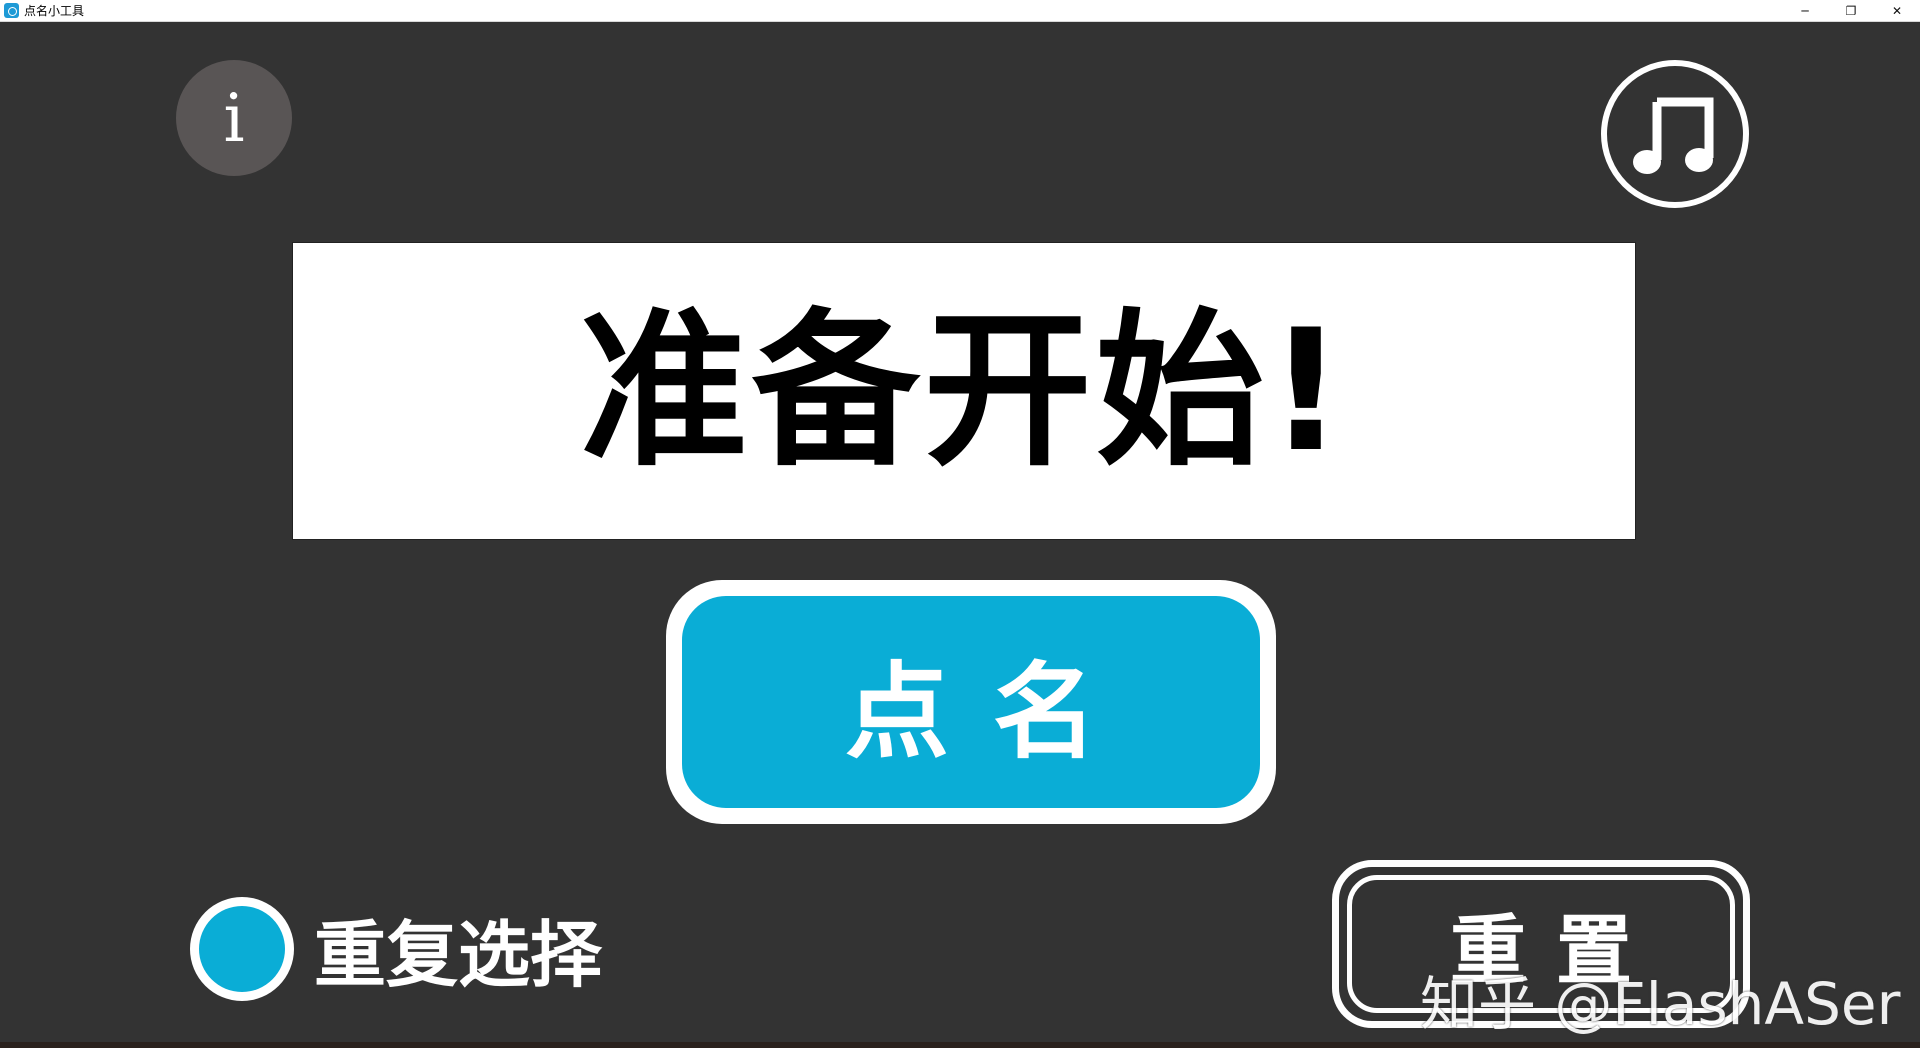 The image size is (1920, 1048). I want to click on repeat-radio-dot, so click(242, 948).